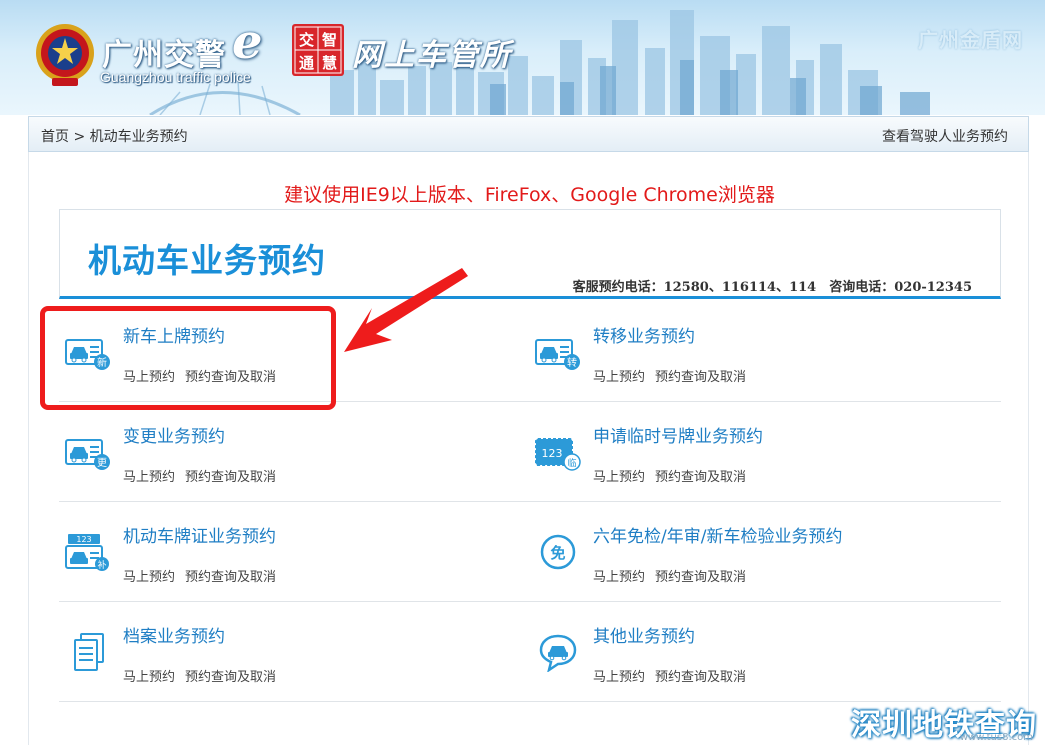 This screenshot has height=745, width=1045. Describe the element at coordinates (996, 737) in the screenshot. I see `watermark-url: www.tus8.com` at that location.